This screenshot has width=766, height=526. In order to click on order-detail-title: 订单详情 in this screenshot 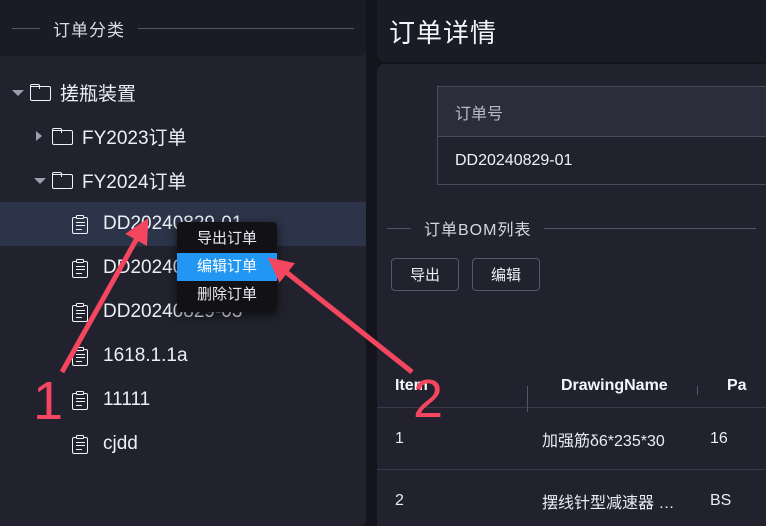, I will do `click(443, 32)`.